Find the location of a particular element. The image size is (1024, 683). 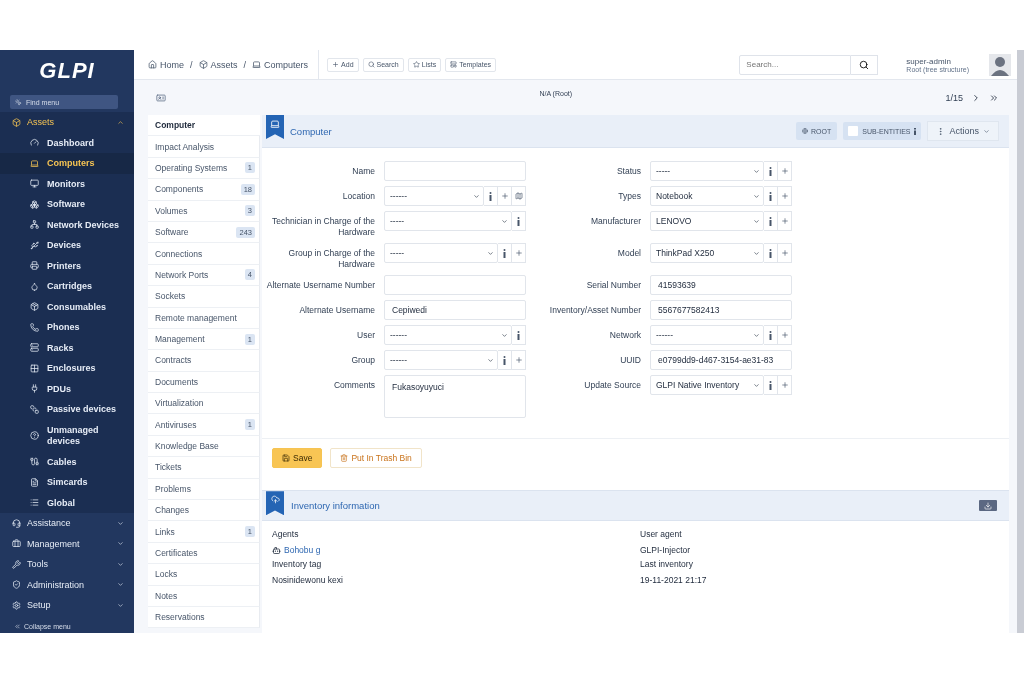

menu-item: Passive devices is located at coordinates (67, 409).